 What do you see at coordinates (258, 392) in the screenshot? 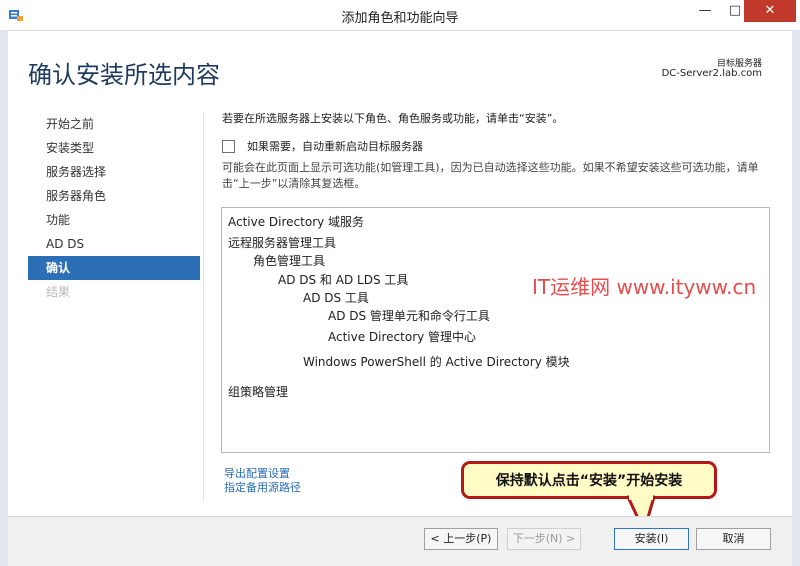
I see `feature-item: 组策略管理` at bounding box center [258, 392].